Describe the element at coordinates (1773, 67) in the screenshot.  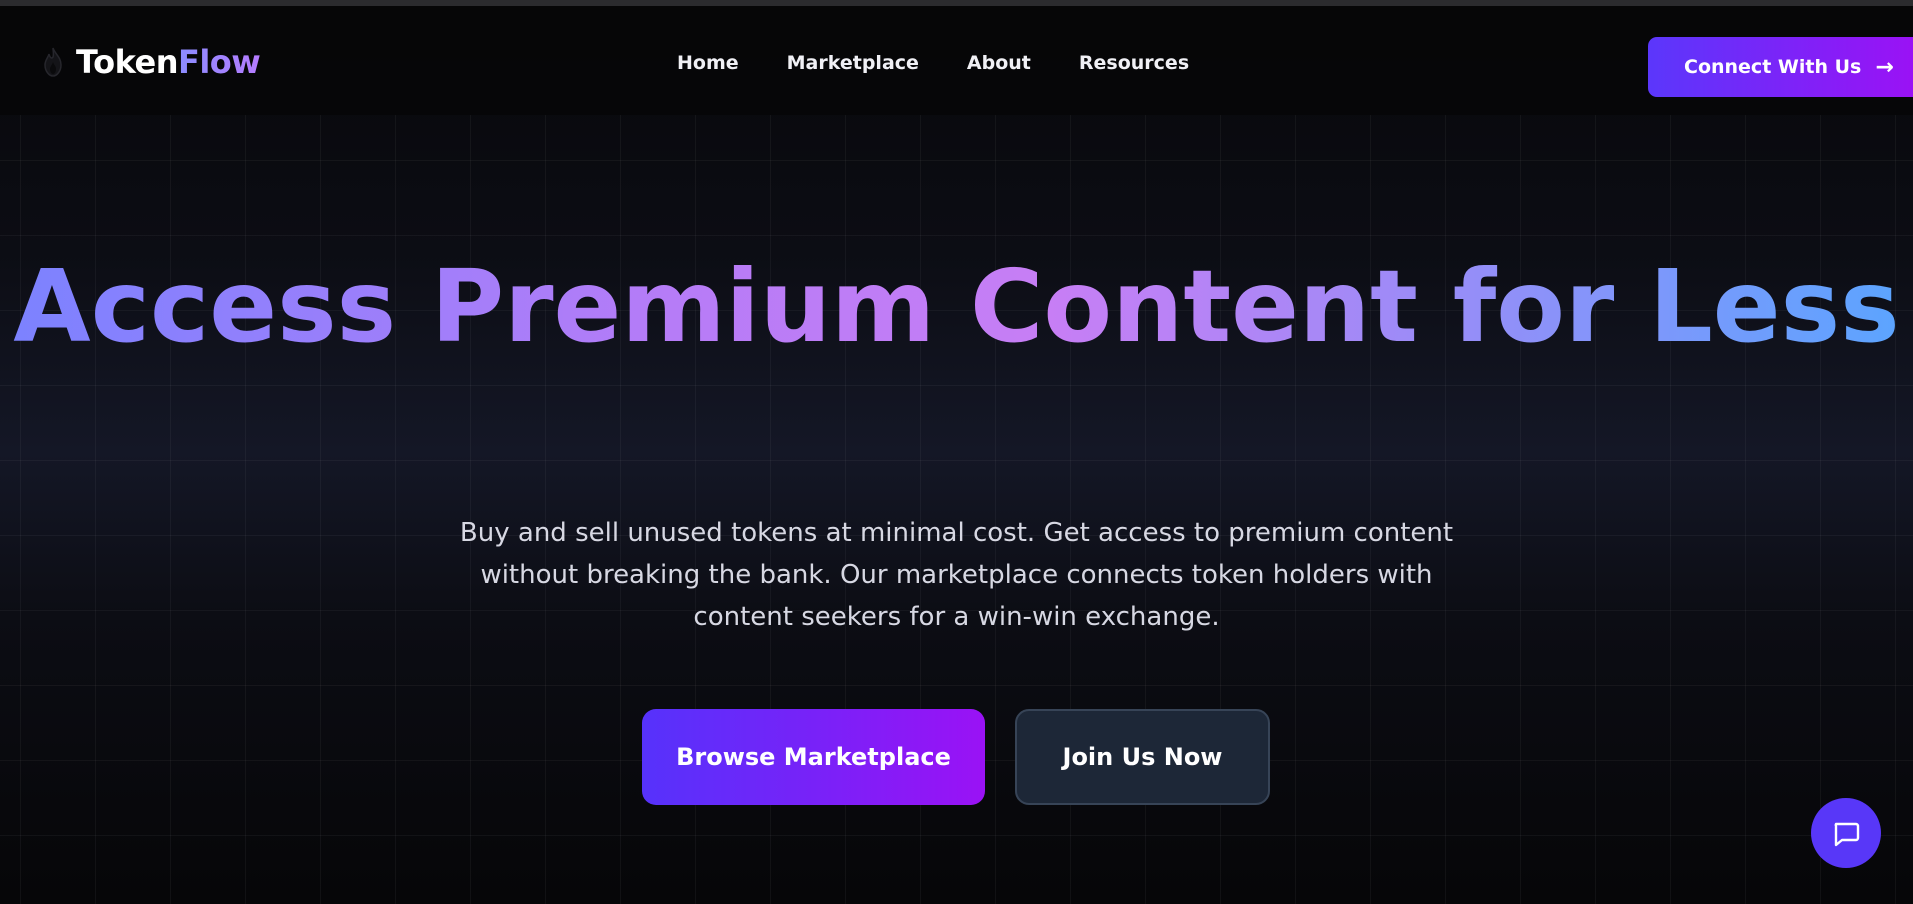
I see `connect-button-label: Connect With Us` at that location.